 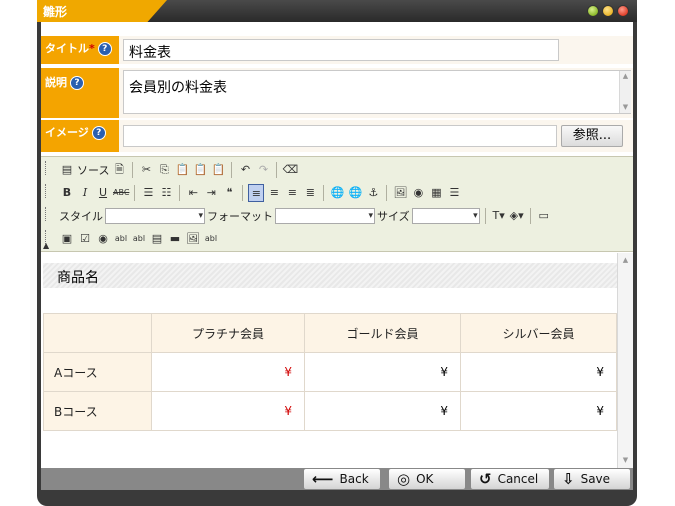 What do you see at coordinates (211, 239) in the screenshot?
I see `hidden-field-icon: abl` at bounding box center [211, 239].